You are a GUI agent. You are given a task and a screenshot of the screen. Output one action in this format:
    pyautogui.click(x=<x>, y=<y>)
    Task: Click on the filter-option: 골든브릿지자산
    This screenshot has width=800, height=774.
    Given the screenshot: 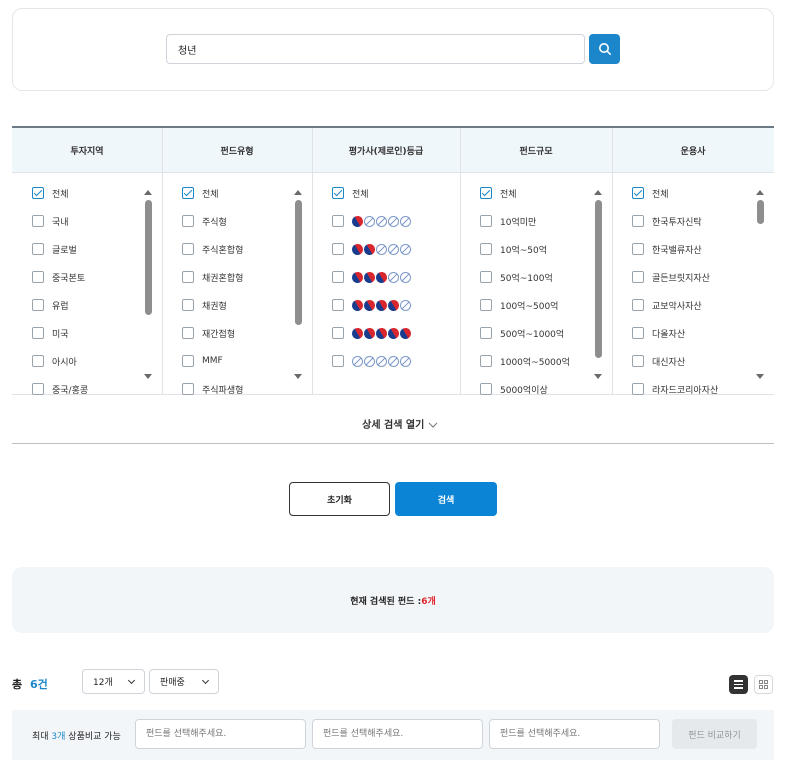 What is the action you would take?
    pyautogui.click(x=671, y=277)
    